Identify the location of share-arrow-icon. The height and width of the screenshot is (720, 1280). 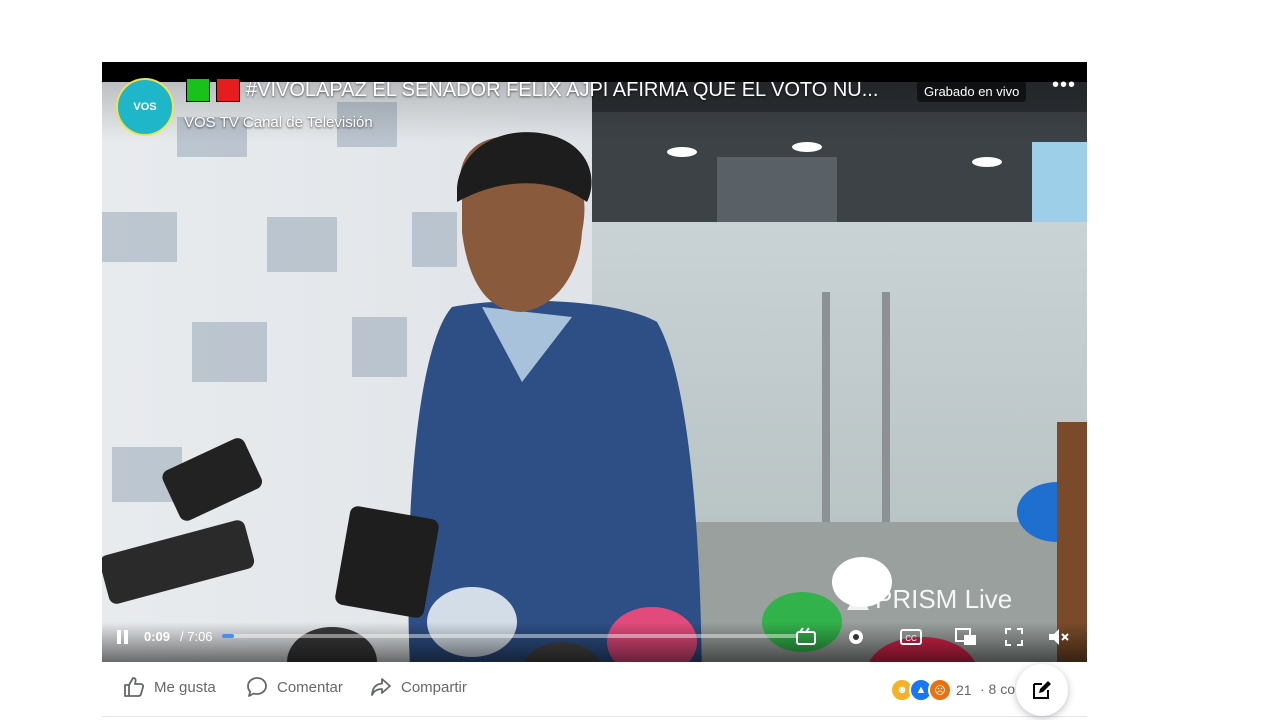
(381, 687).